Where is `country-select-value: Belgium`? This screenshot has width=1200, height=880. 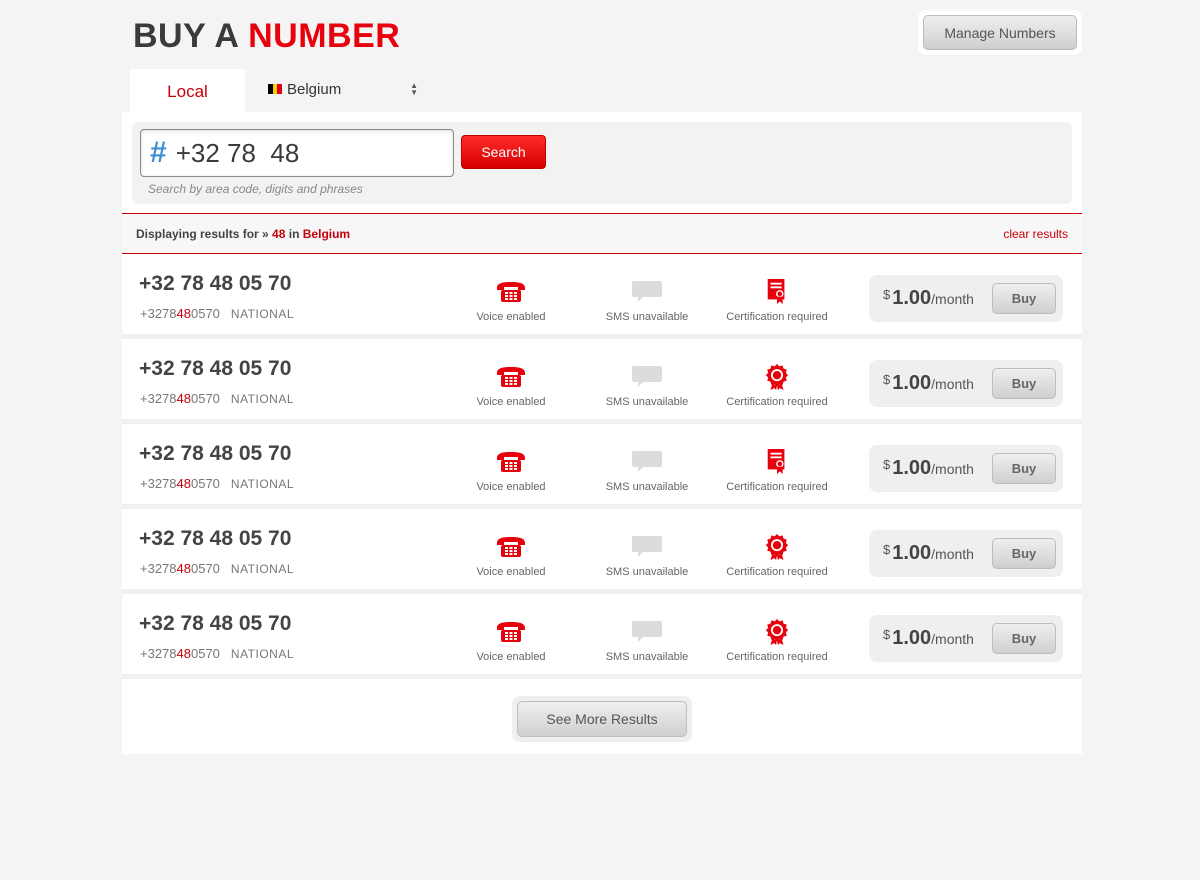 country-select-value: Belgium is located at coordinates (314, 89).